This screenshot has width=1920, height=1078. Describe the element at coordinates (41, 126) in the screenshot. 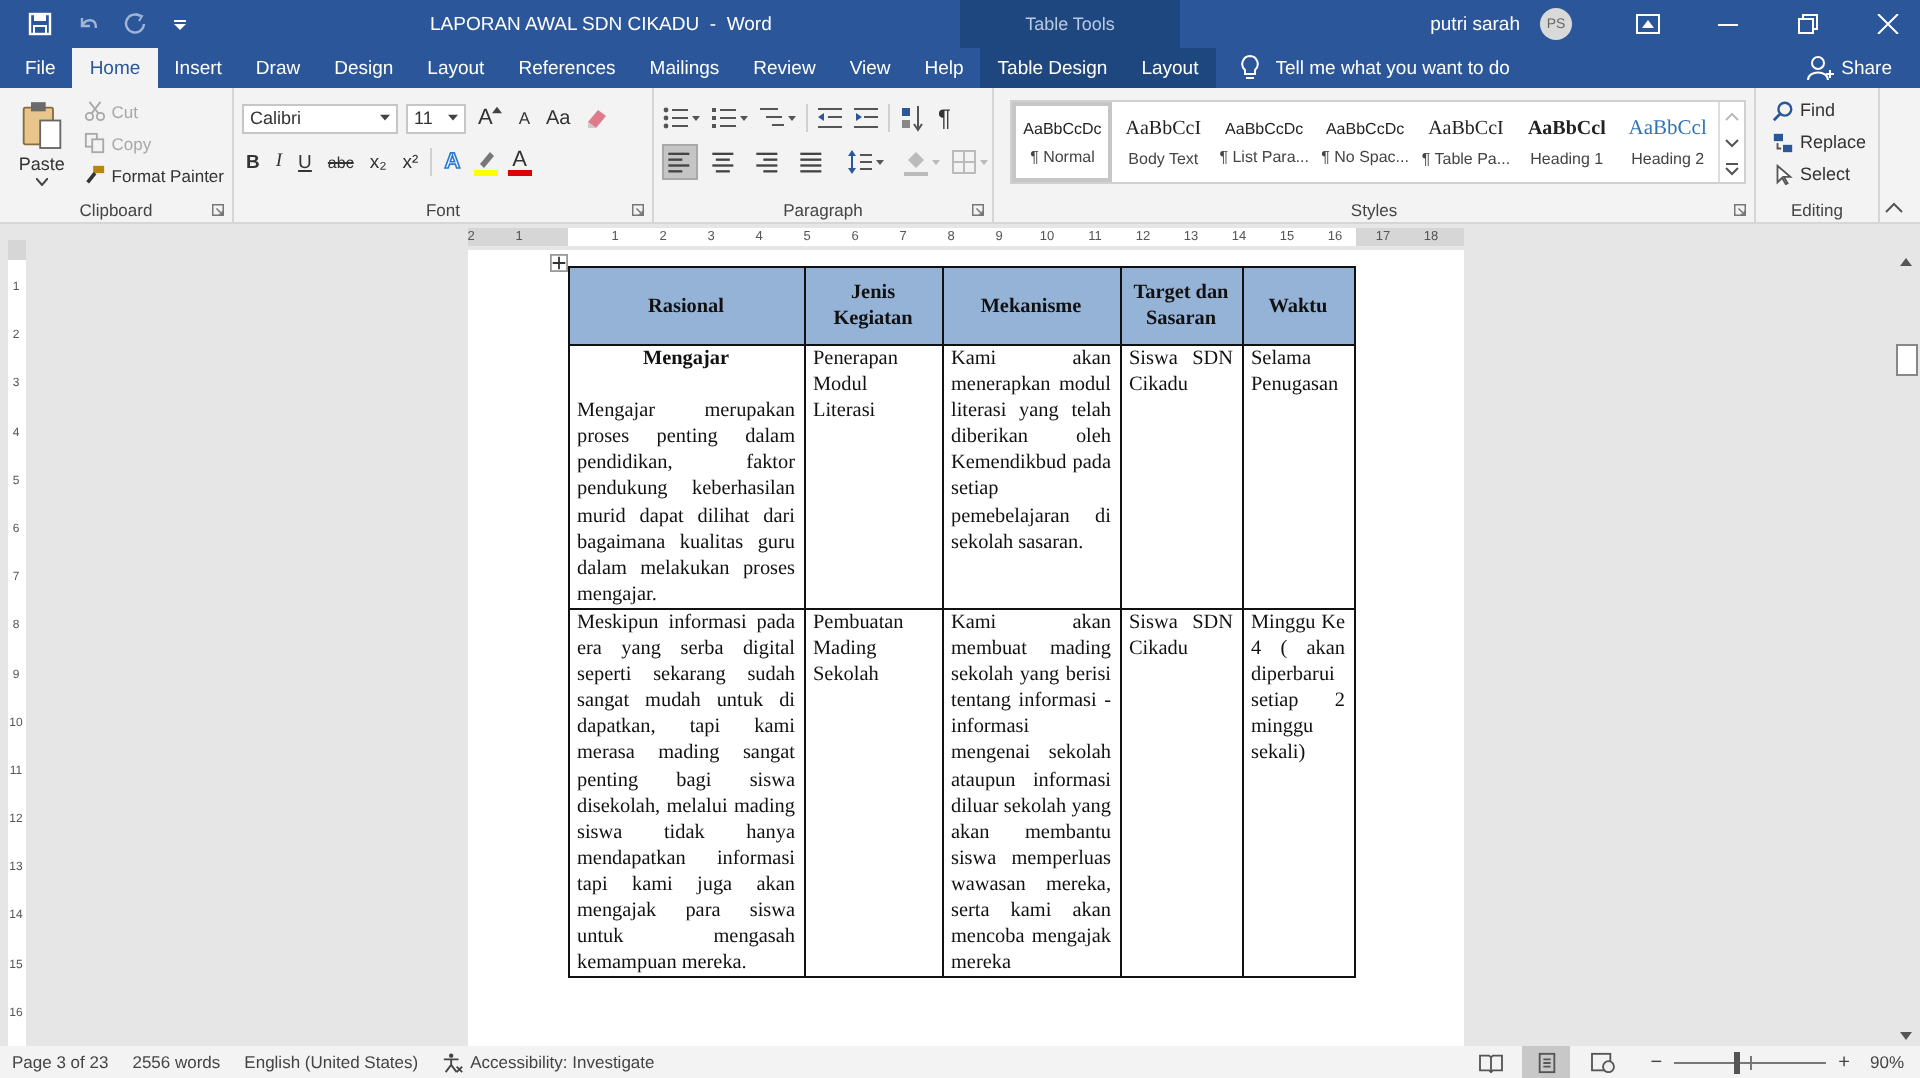

I see `clipboard-icon` at that location.